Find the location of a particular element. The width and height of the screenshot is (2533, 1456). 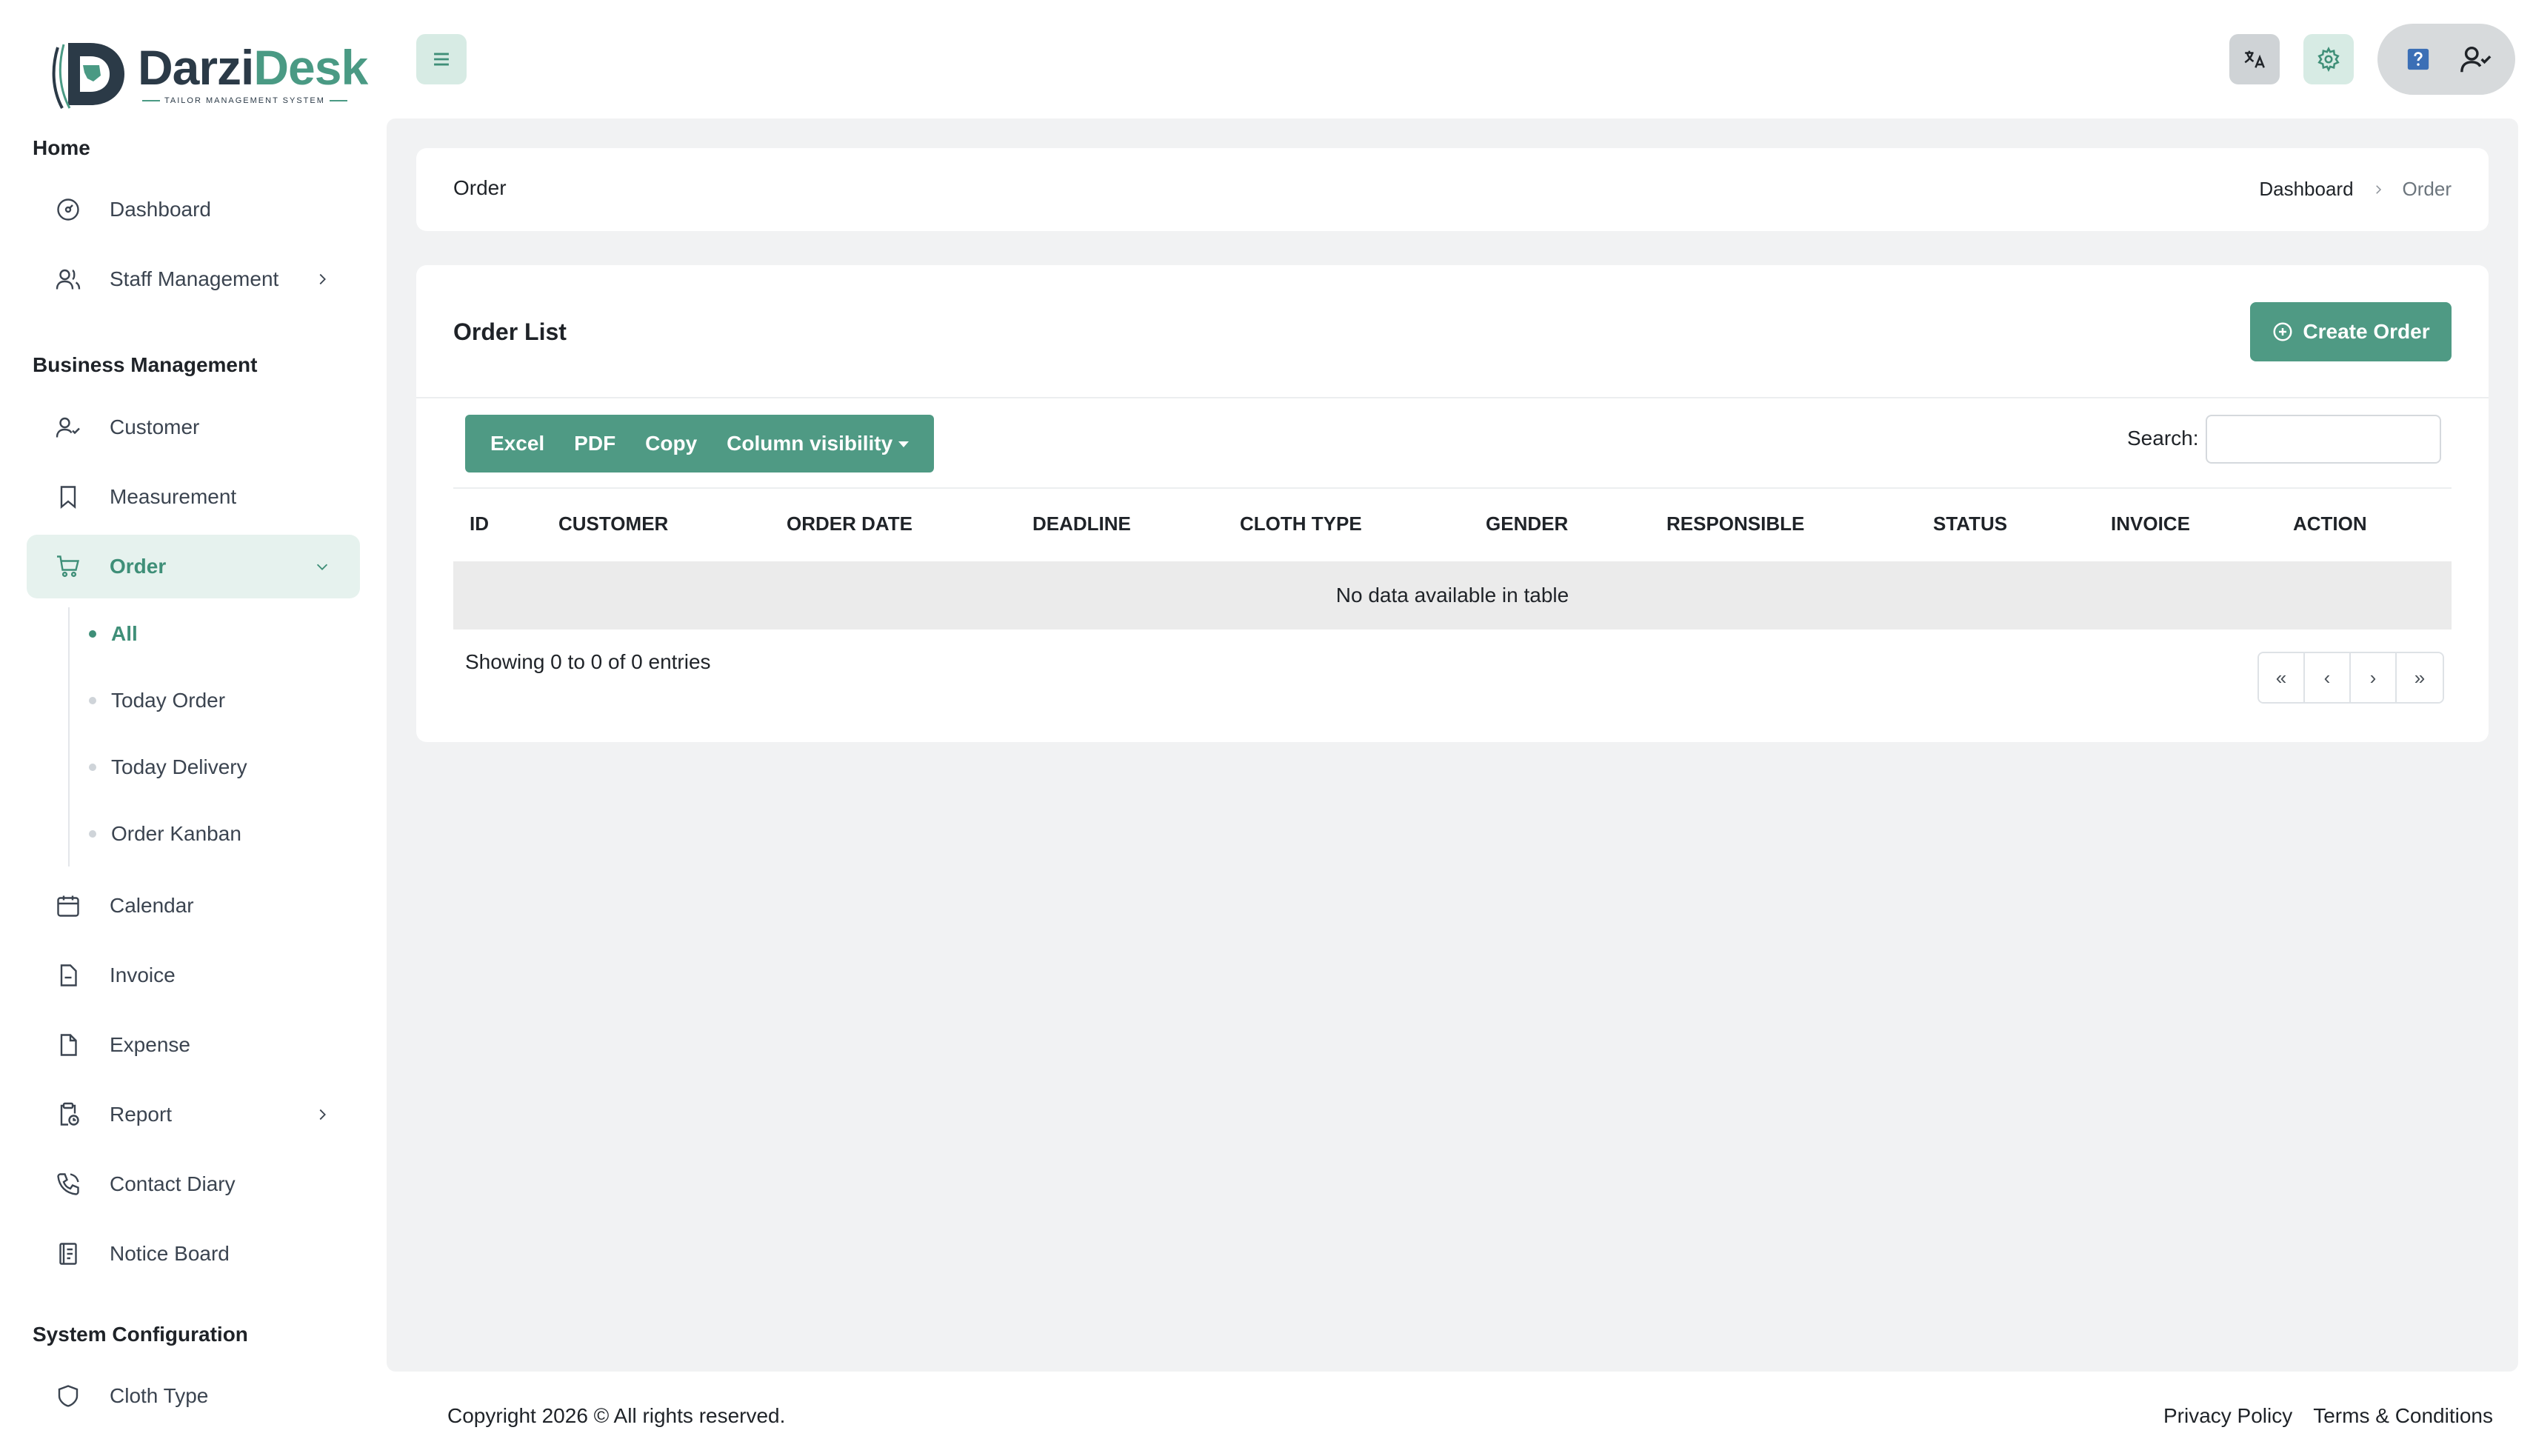

sidebar-item-dashboard: Dashboard is located at coordinates (193, 209).